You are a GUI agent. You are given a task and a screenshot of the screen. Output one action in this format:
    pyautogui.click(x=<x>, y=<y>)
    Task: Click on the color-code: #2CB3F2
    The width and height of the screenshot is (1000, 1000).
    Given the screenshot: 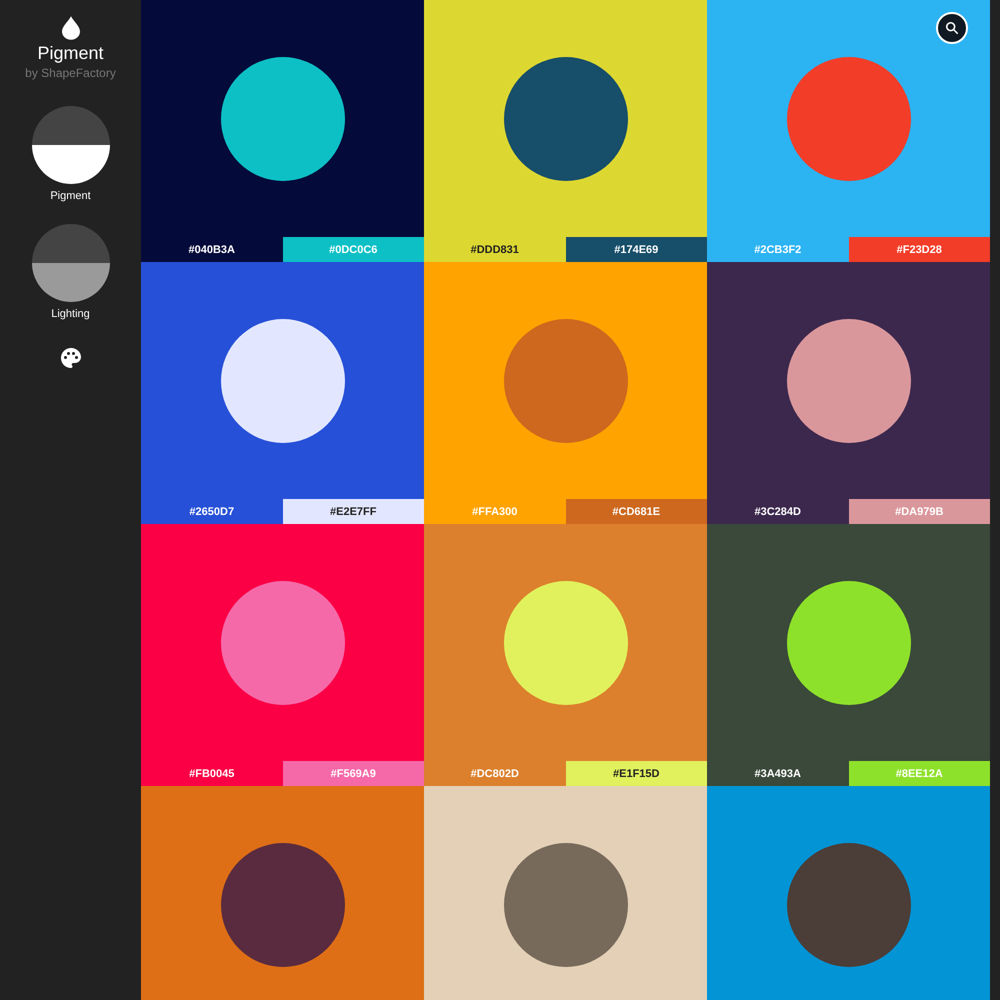 What is the action you would take?
    pyautogui.click(x=777, y=249)
    